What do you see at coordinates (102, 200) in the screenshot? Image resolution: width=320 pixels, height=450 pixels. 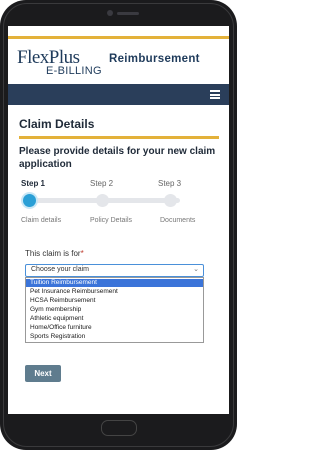 I see `step-2-dot` at bounding box center [102, 200].